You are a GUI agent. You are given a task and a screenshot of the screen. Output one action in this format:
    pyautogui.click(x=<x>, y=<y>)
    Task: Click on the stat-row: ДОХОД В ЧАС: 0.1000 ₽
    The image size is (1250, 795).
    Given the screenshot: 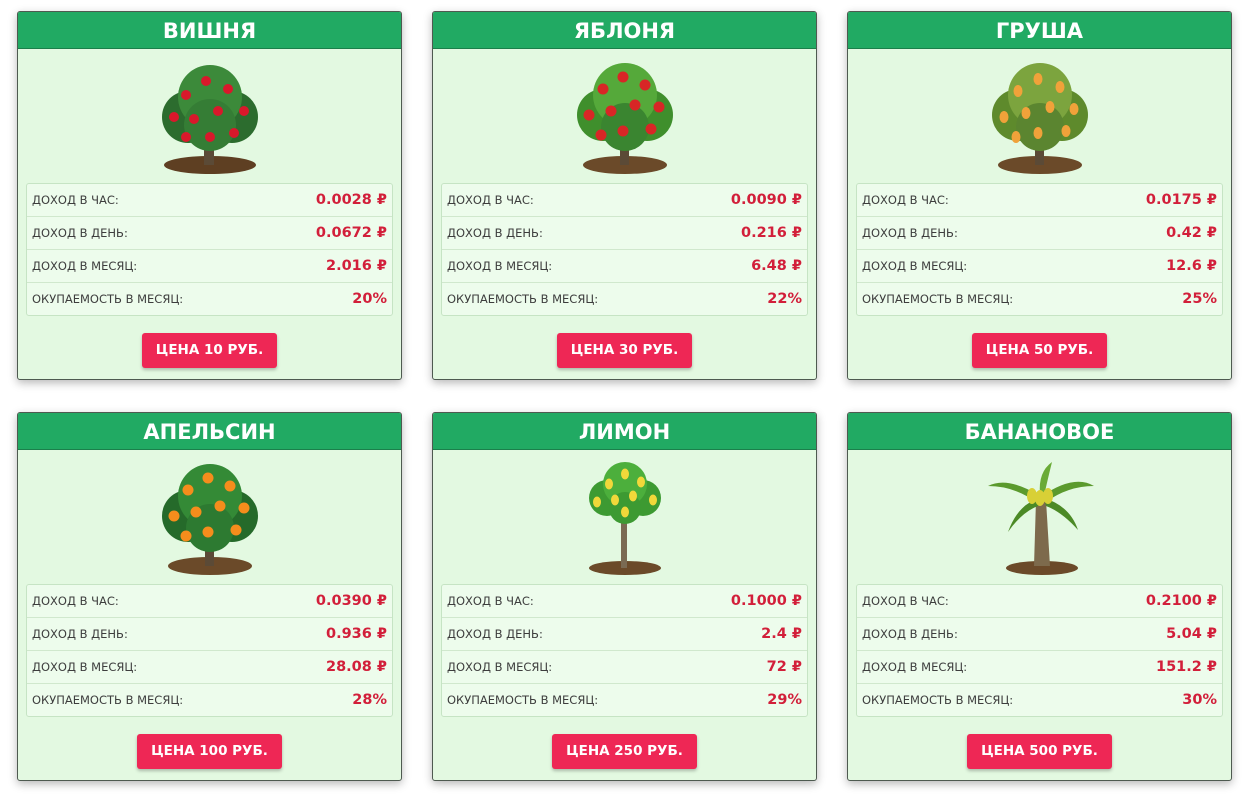 What is the action you would take?
    pyautogui.click(x=624, y=601)
    